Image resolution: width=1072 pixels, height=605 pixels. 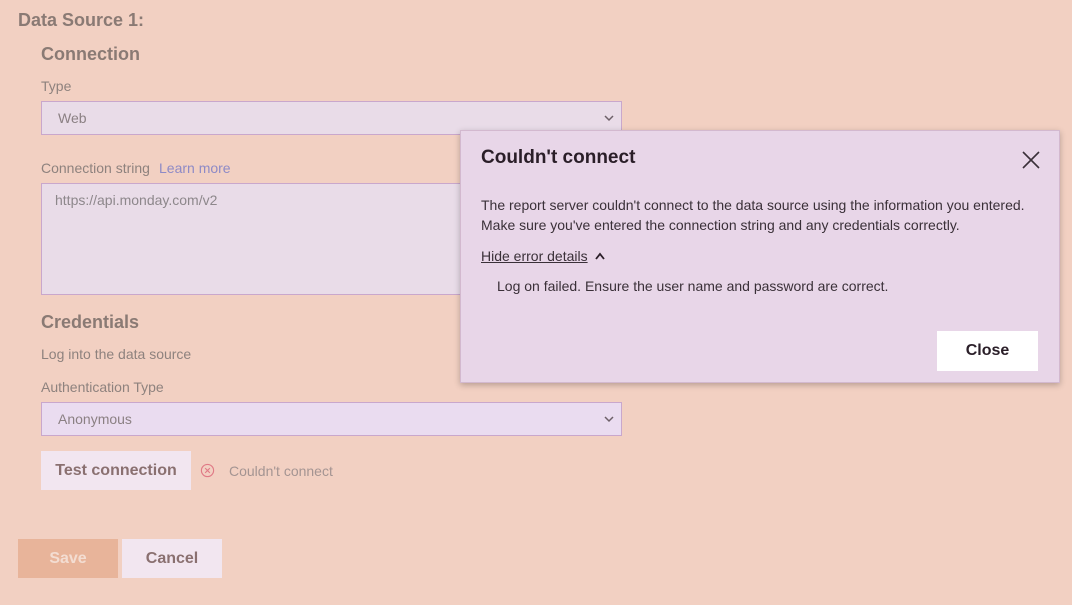 What do you see at coordinates (102, 387) in the screenshot?
I see `auth-type-label: Authentication Type` at bounding box center [102, 387].